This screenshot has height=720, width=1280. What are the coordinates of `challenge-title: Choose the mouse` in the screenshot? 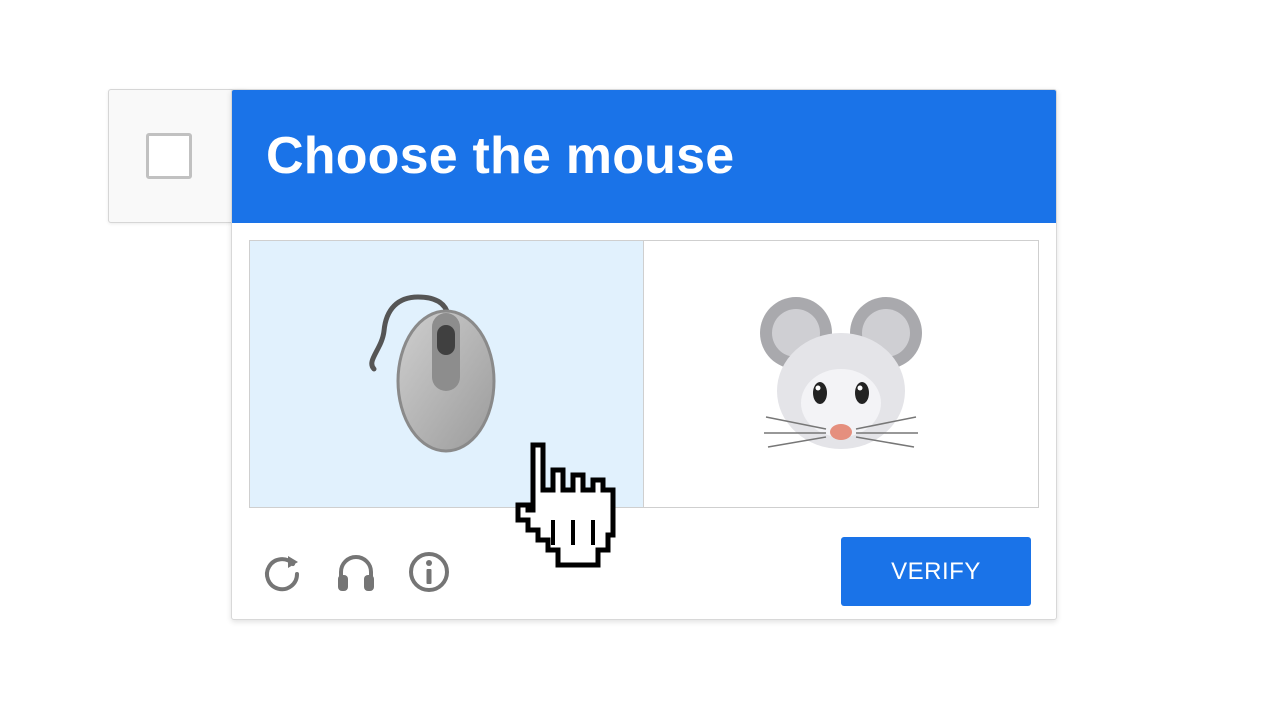 It's located at (500, 156).